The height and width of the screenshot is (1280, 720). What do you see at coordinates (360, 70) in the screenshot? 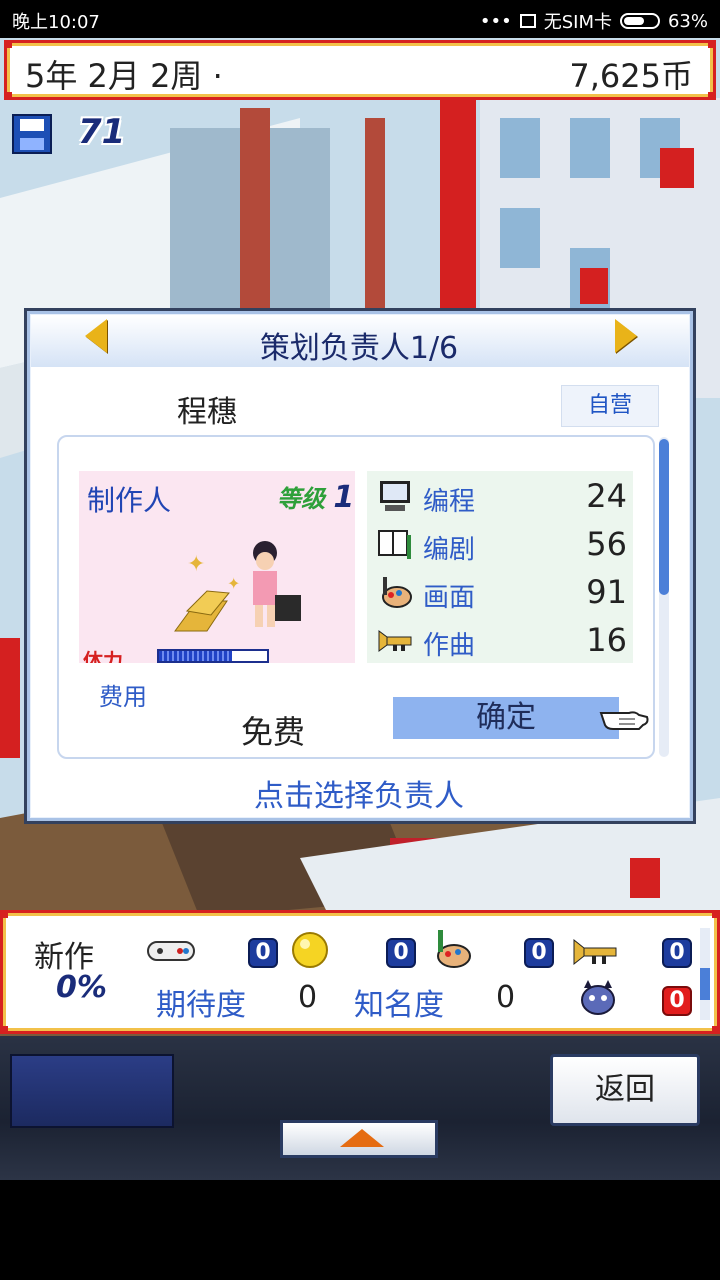
I see `top-info-bar: 5年 2月 2周 · 7,625币` at bounding box center [360, 70].